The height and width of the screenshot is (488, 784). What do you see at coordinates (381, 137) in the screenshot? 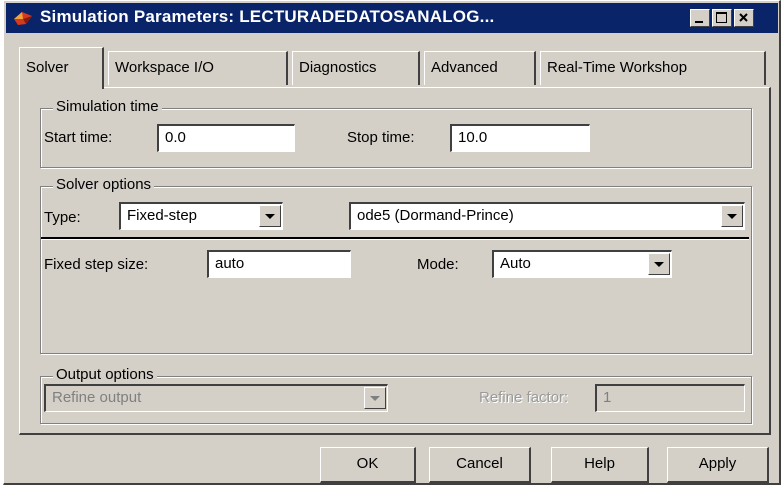
I see `stop-time-label: Stop time:` at bounding box center [381, 137].